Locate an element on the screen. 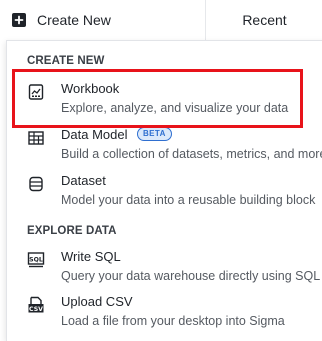 Image resolution: width=322 pixels, height=341 pixels. svg-text: SQL is located at coordinates (36, 260).